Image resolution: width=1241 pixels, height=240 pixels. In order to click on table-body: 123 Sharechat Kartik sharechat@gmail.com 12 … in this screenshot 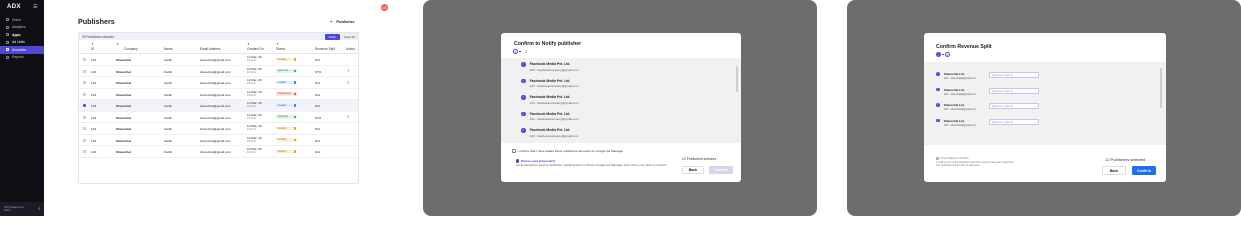, I will do `click(218, 106)`.